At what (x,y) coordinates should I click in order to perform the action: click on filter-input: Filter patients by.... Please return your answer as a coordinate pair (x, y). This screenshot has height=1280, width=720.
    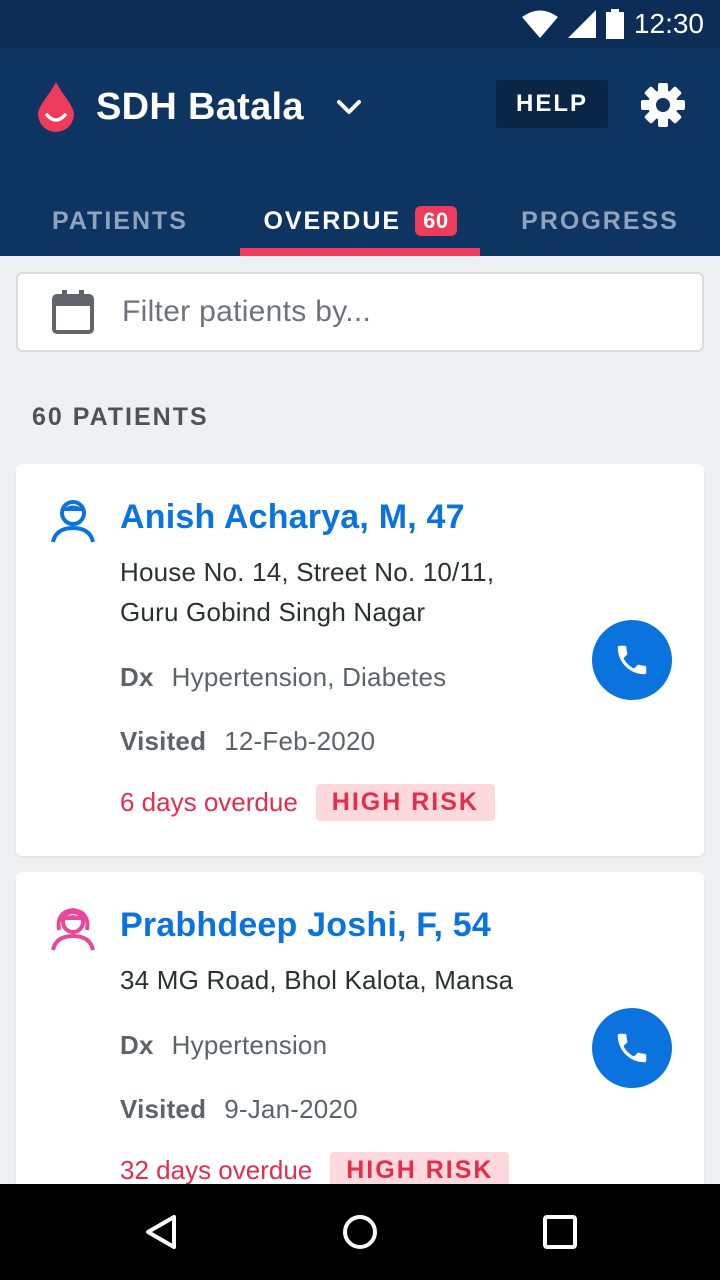
    Looking at the image, I should click on (360, 312).